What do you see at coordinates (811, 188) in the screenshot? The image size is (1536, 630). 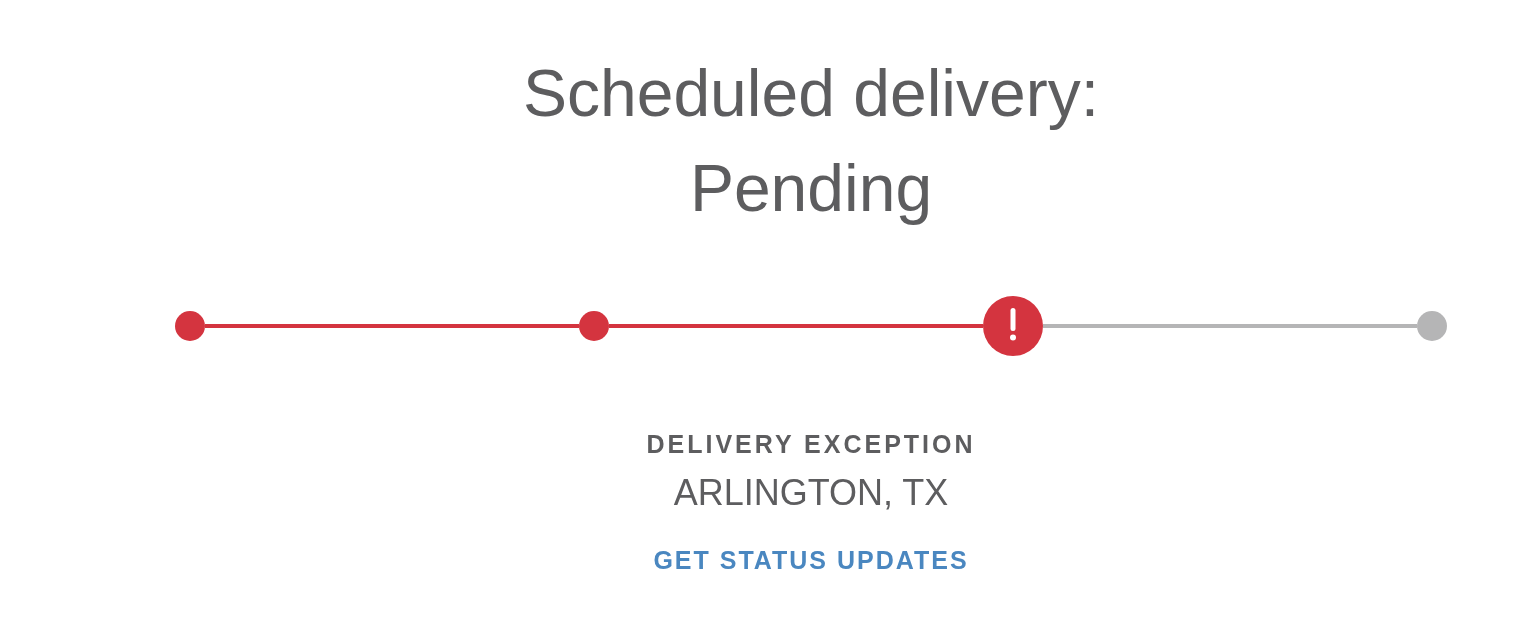 I see `delivery-status-text: Pending` at bounding box center [811, 188].